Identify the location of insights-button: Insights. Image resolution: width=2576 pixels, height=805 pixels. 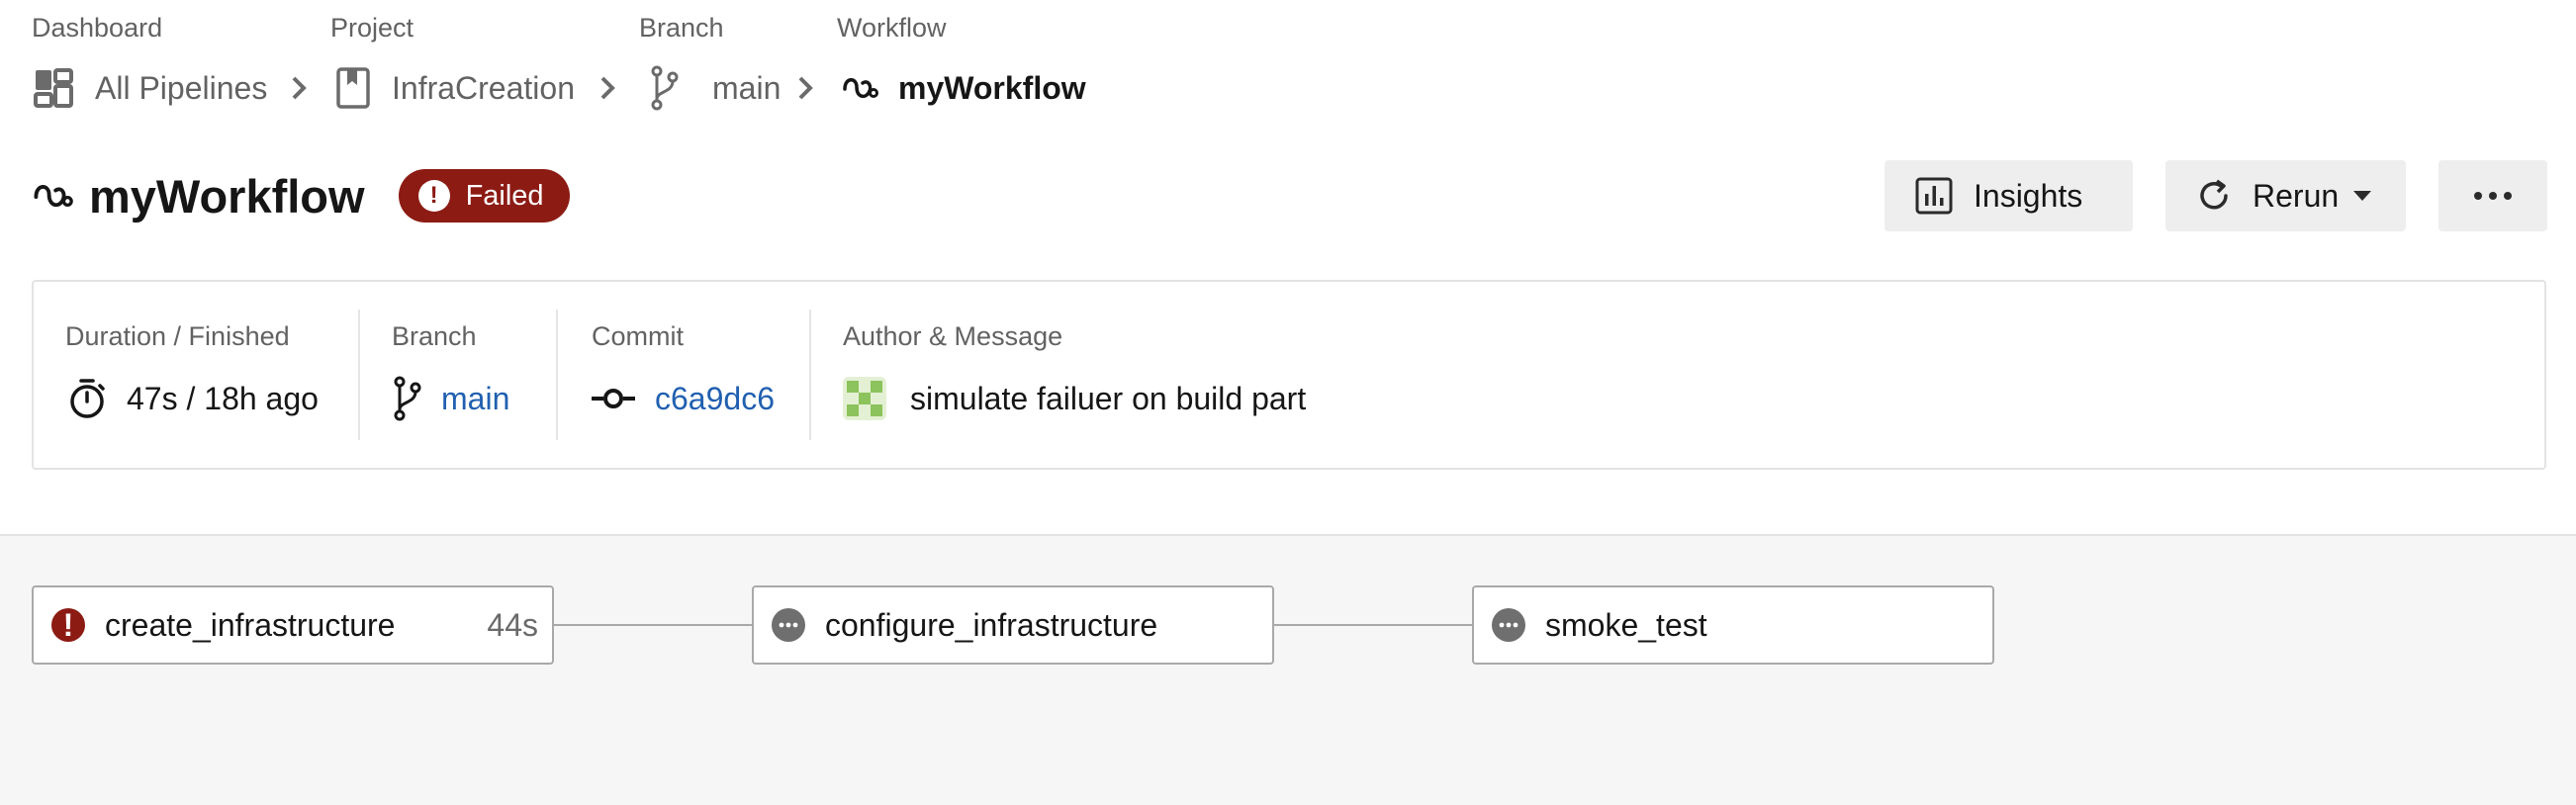
(2009, 195).